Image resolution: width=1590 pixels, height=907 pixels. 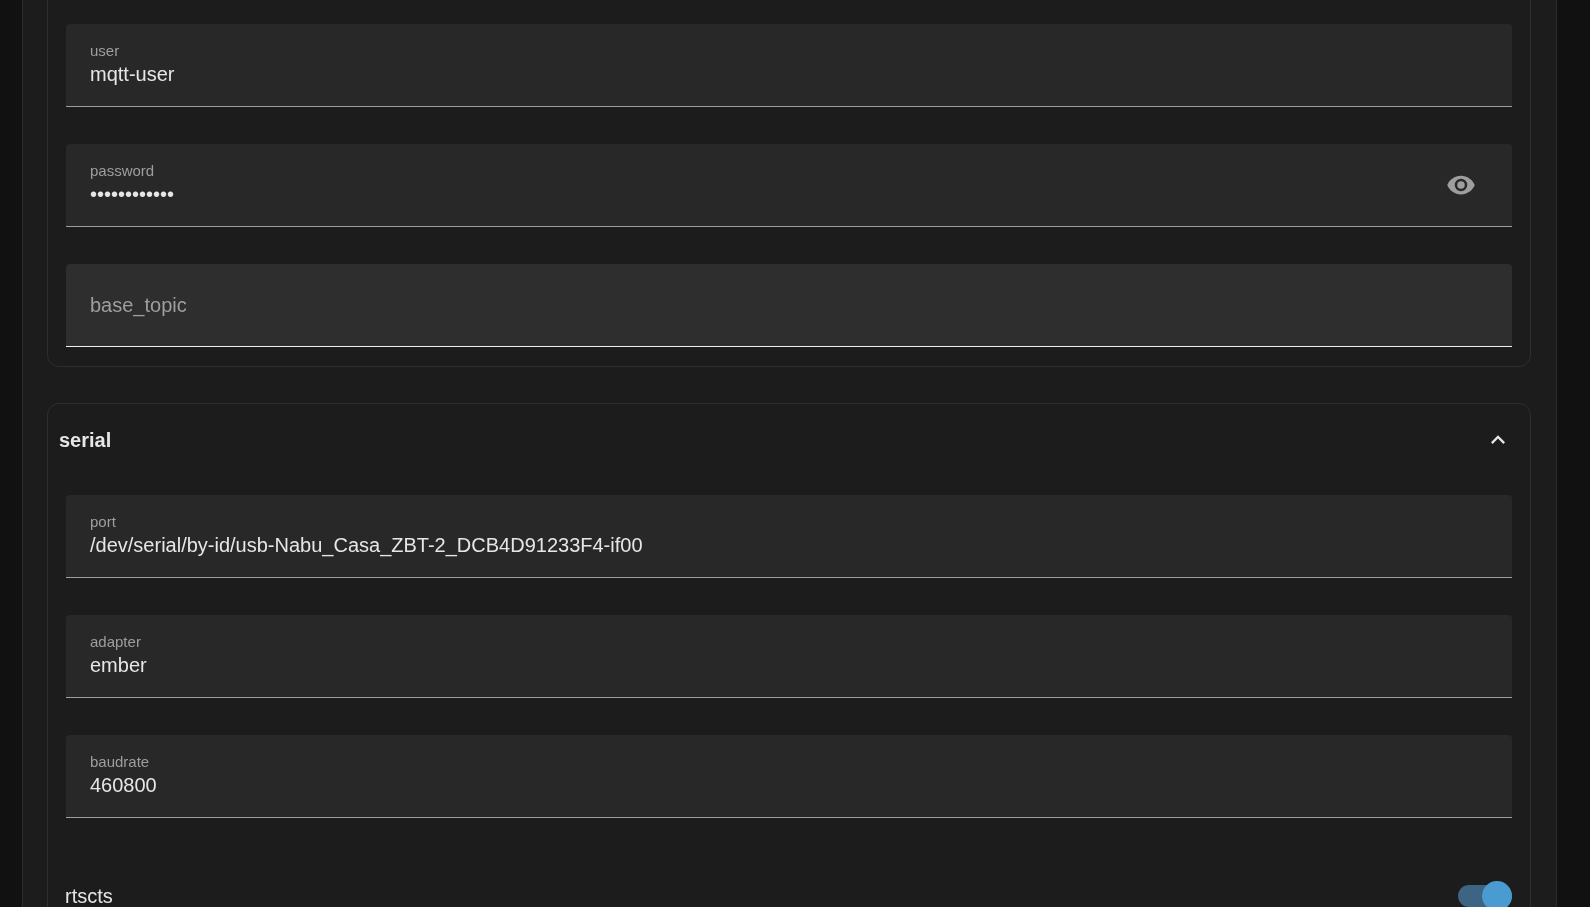 What do you see at coordinates (123, 171) in the screenshot?
I see `field-label: password` at bounding box center [123, 171].